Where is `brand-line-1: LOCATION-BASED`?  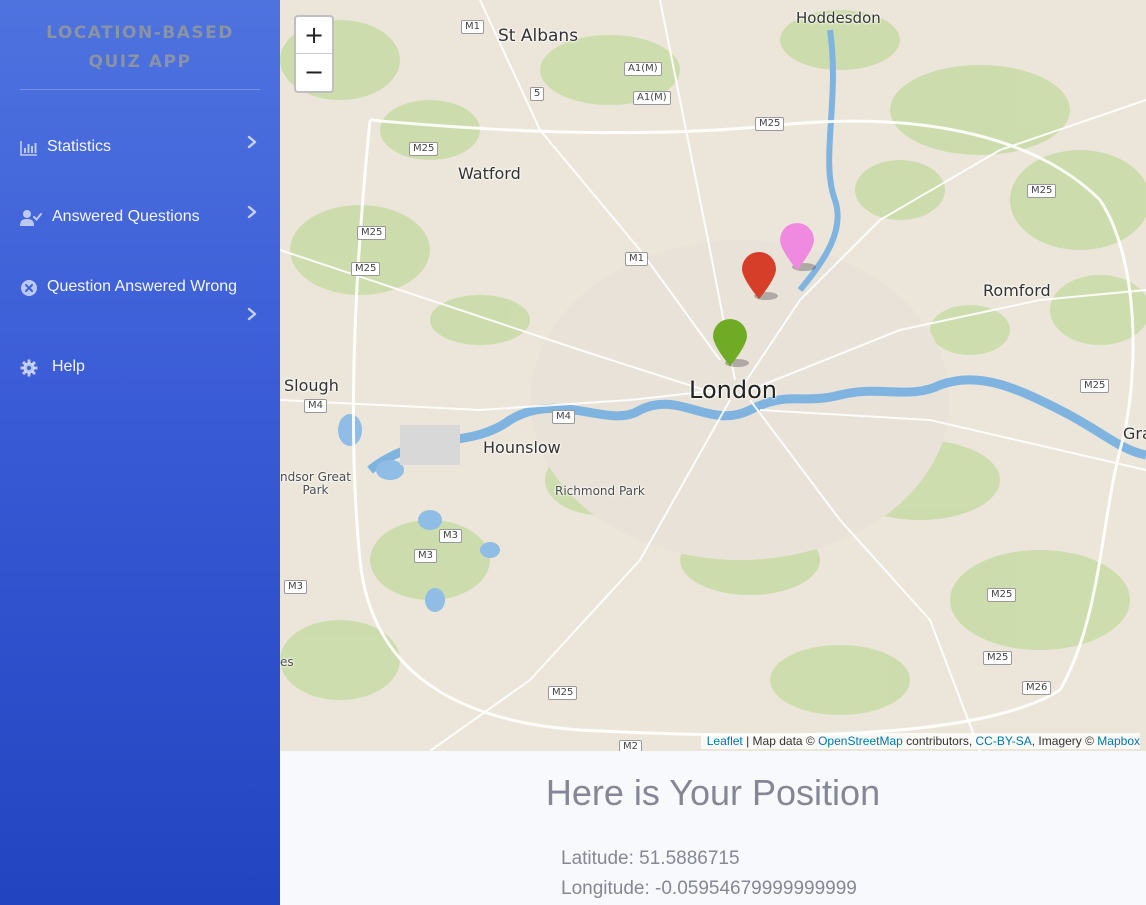
brand-line-1: LOCATION-BASED is located at coordinates (140, 33).